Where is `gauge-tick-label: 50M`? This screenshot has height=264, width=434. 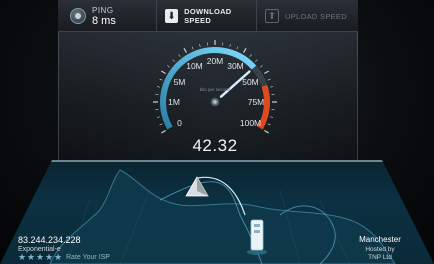
gauge-tick-label: 50M is located at coordinates (250, 81).